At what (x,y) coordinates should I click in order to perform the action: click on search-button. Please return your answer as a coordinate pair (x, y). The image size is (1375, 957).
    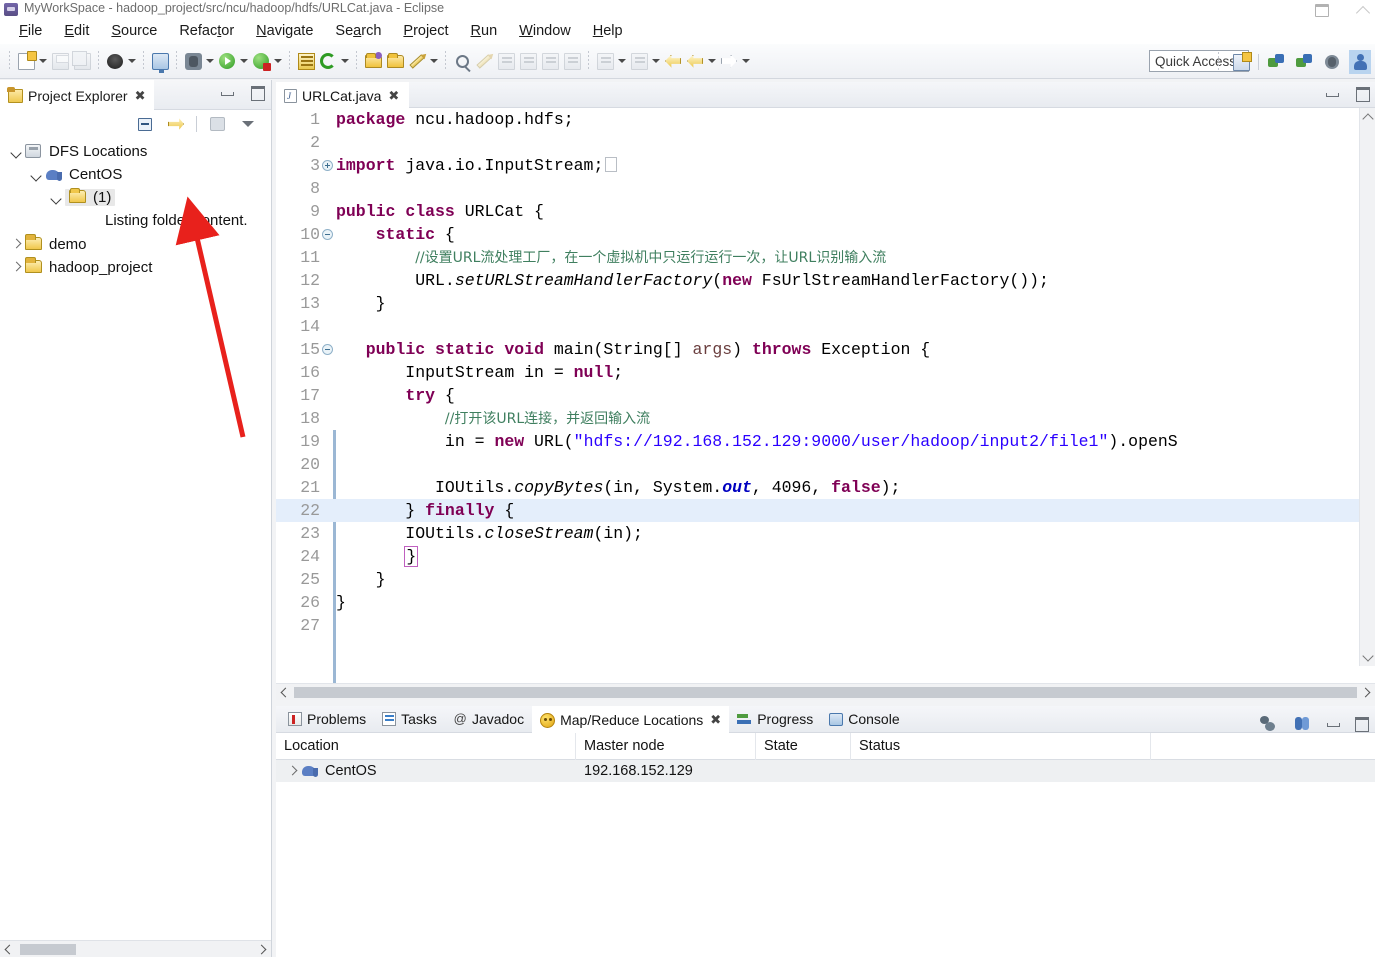
    Looking at the image, I should click on (462, 61).